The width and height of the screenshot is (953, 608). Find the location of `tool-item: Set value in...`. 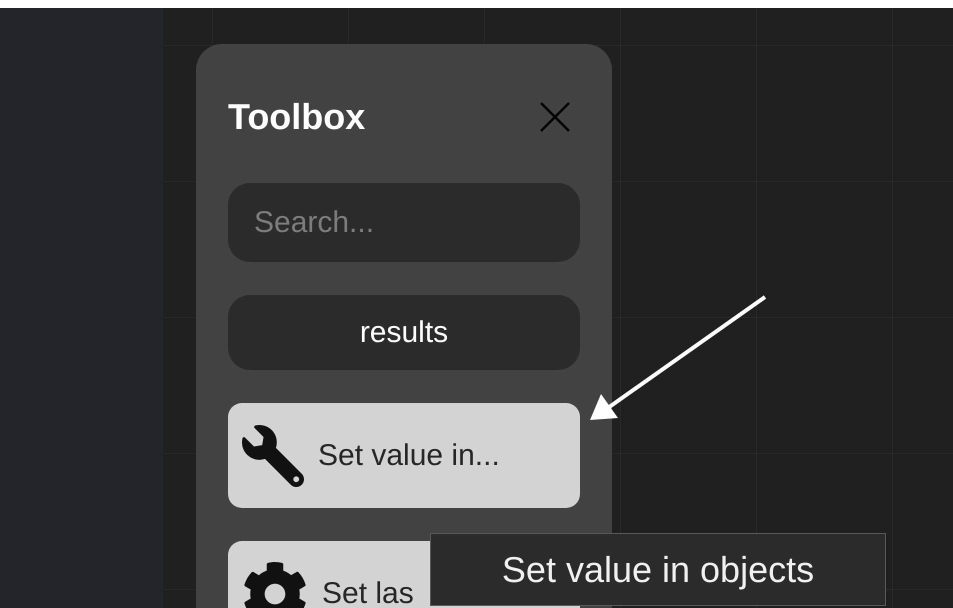

tool-item: Set value in... is located at coordinates (404, 455).